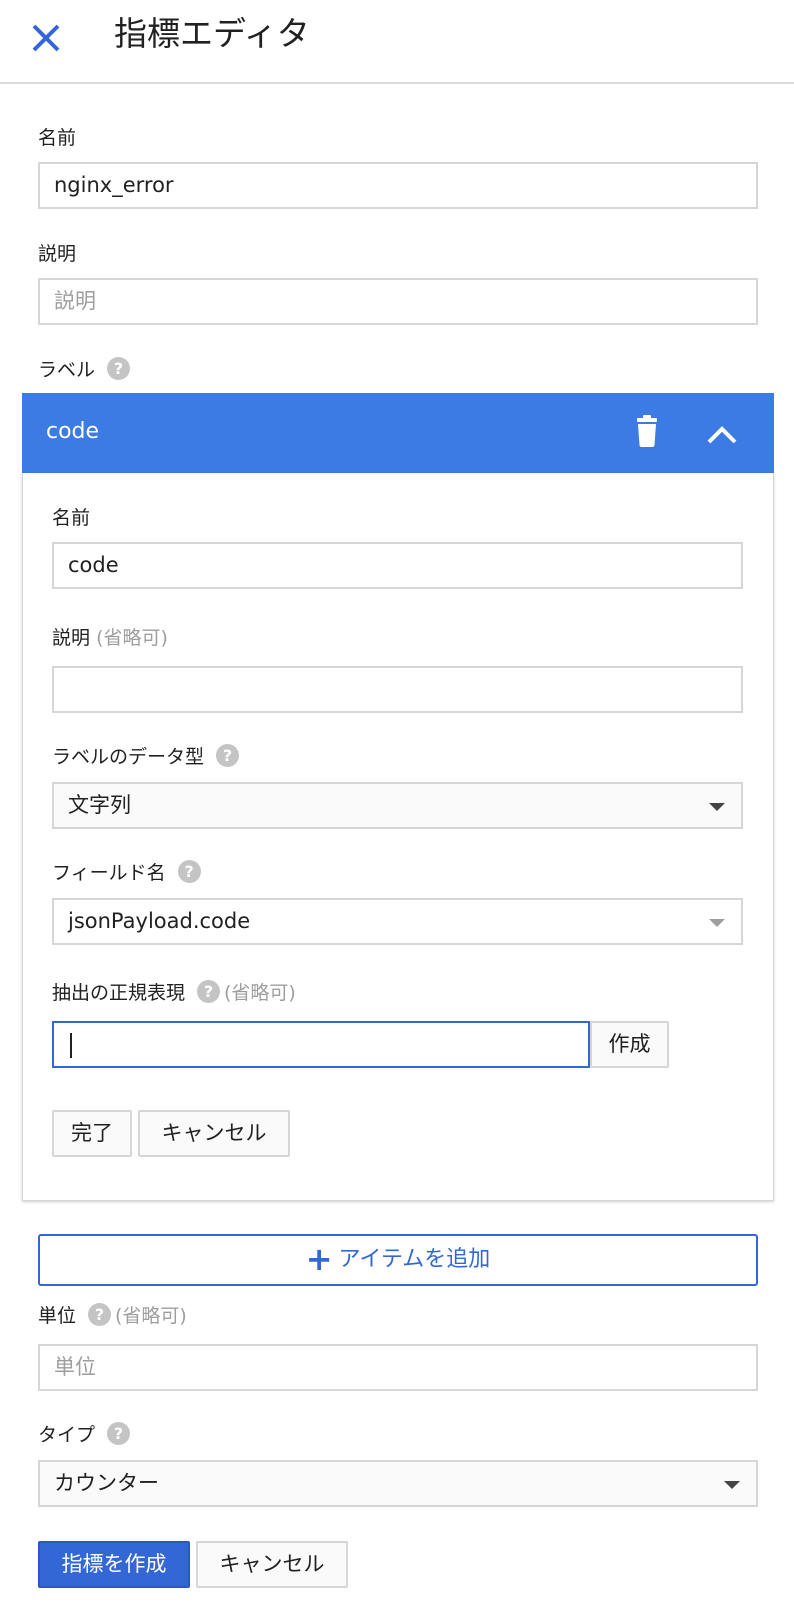  Describe the element at coordinates (93, 565) in the screenshot. I see `label-name-value: code` at that location.